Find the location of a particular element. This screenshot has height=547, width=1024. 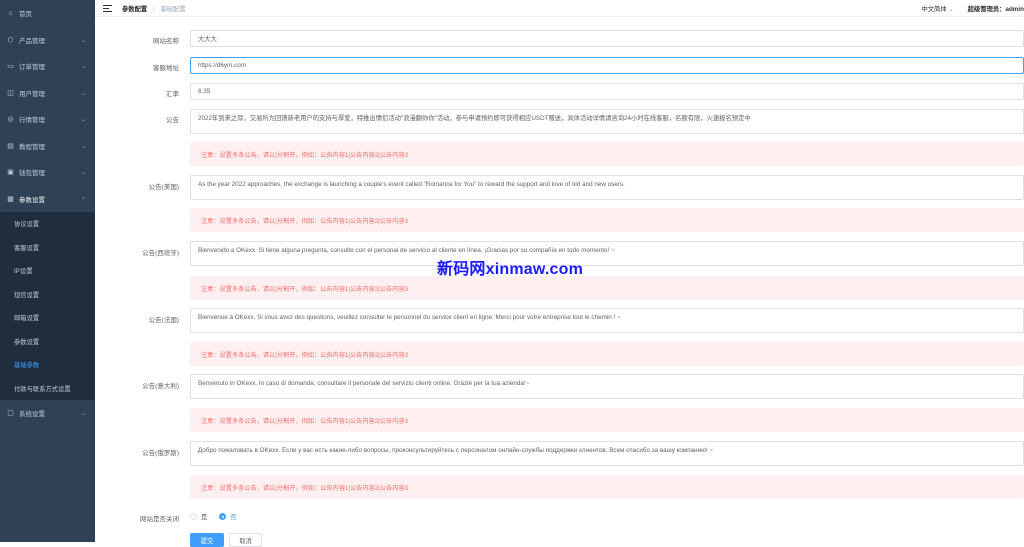

radio-no: 否 is located at coordinates (228, 516).